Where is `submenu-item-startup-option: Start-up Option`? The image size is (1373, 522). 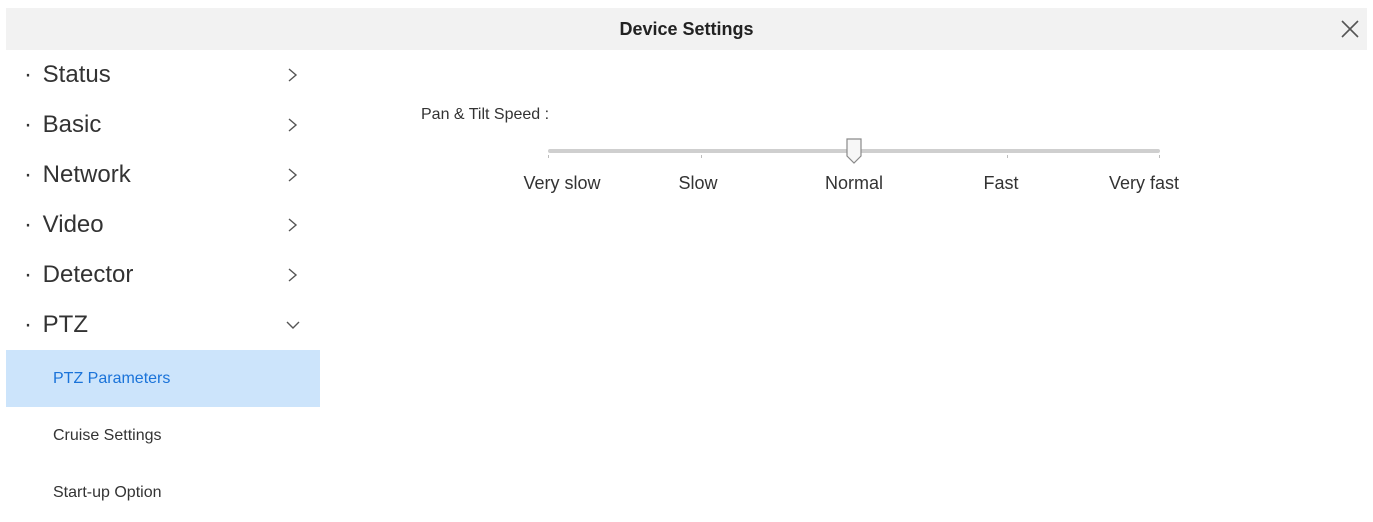 submenu-item-startup-option: Start-up Option is located at coordinates (163, 492).